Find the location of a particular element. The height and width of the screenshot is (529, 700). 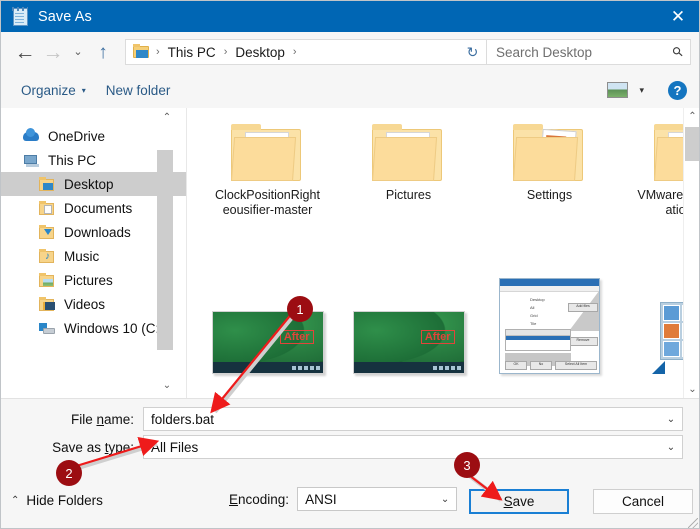

this-pc-icon is located at coordinates (31, 160).